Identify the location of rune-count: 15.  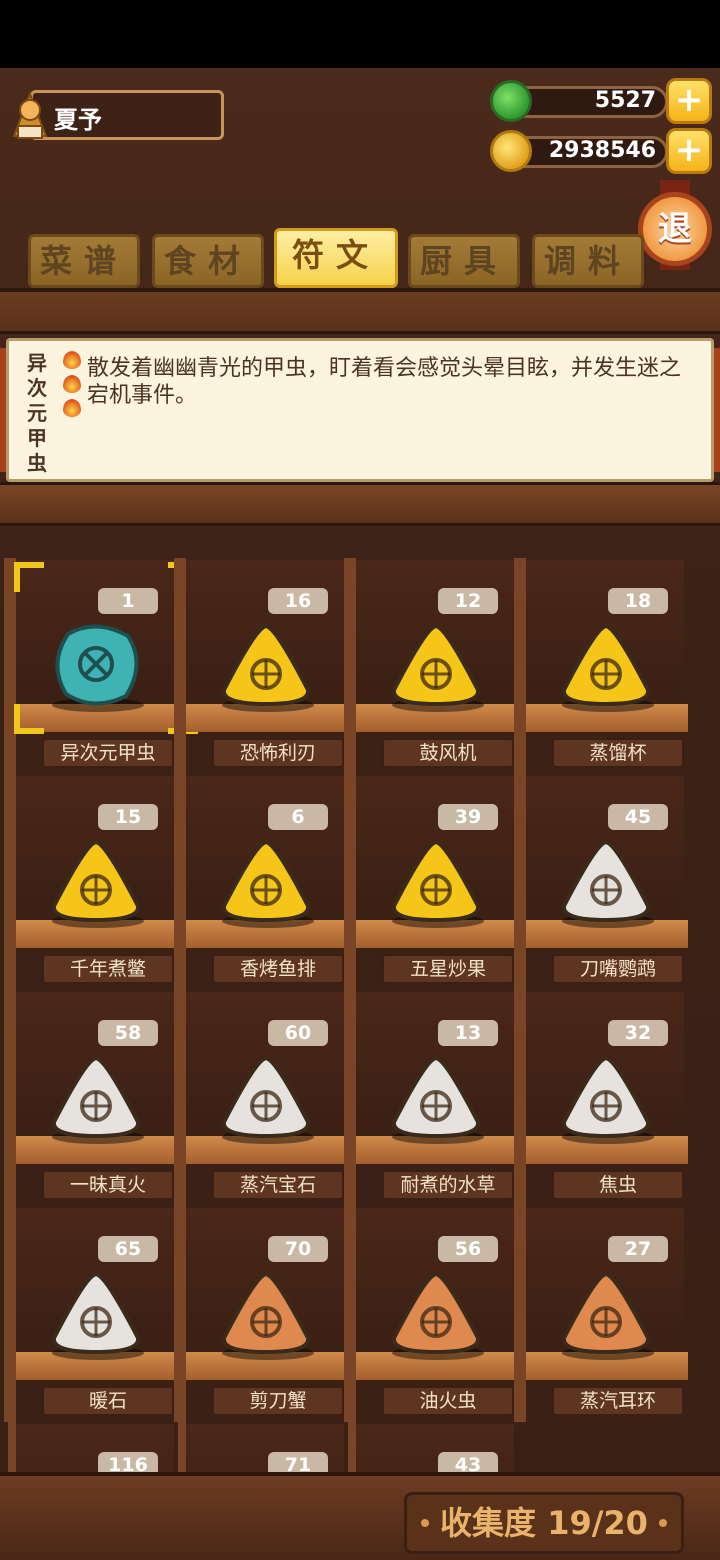
(128, 817).